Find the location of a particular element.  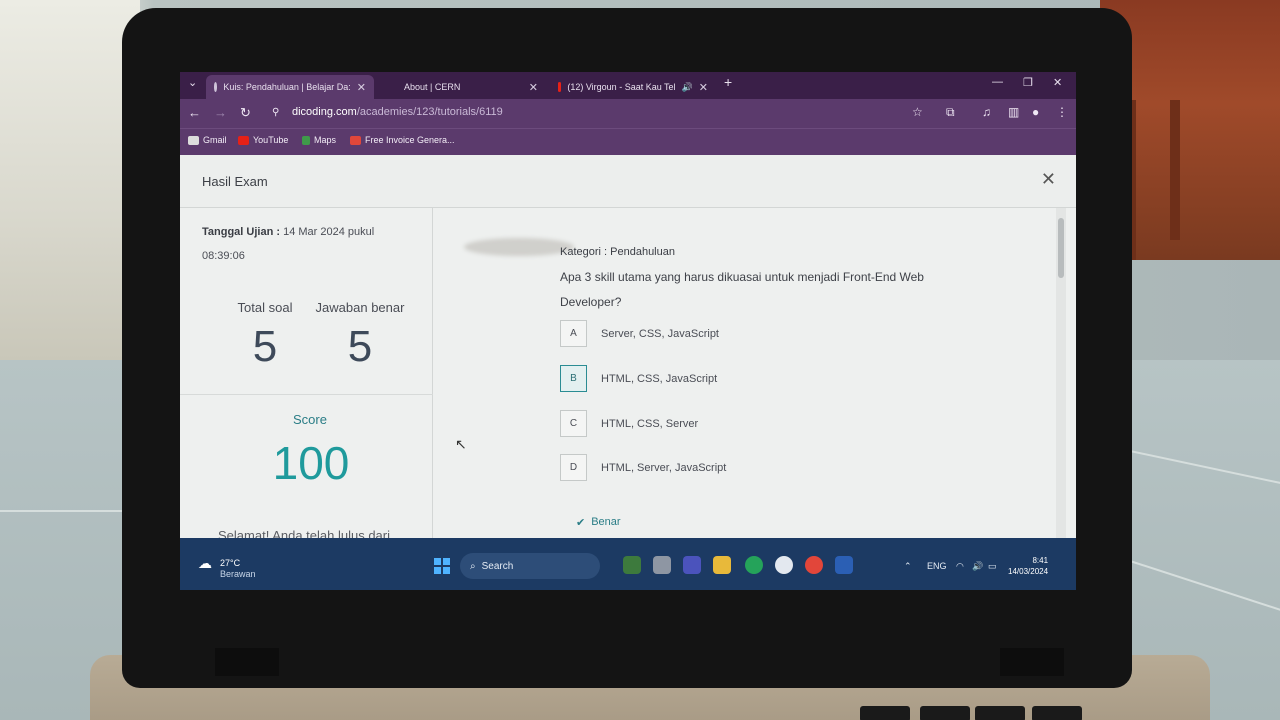

weather-widget: ☁ 27°C Berawan is located at coordinates (227, 567).